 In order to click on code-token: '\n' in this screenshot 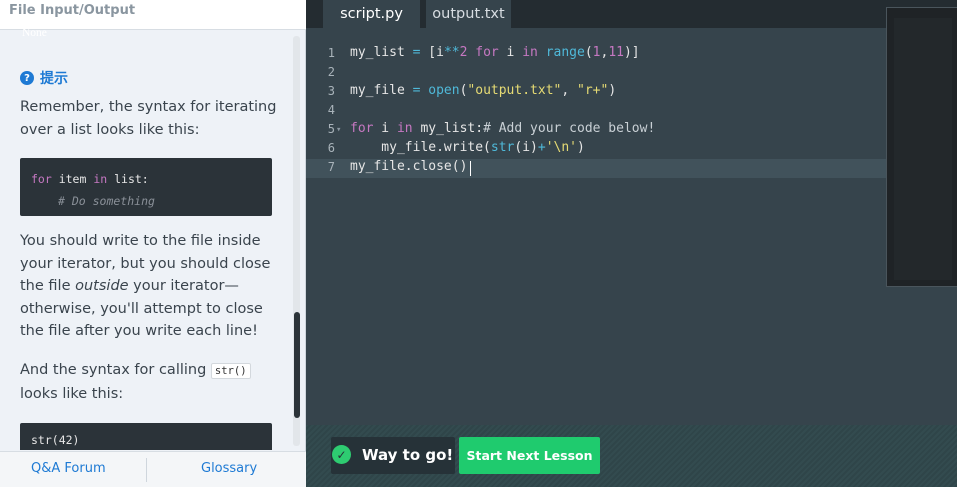, I will do `click(561, 147)`.